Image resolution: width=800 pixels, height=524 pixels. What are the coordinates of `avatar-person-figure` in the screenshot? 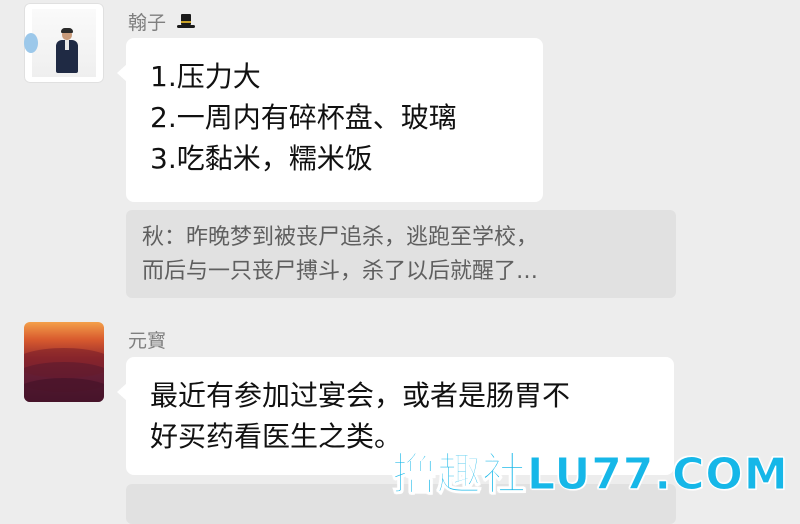 It's located at (67, 50).